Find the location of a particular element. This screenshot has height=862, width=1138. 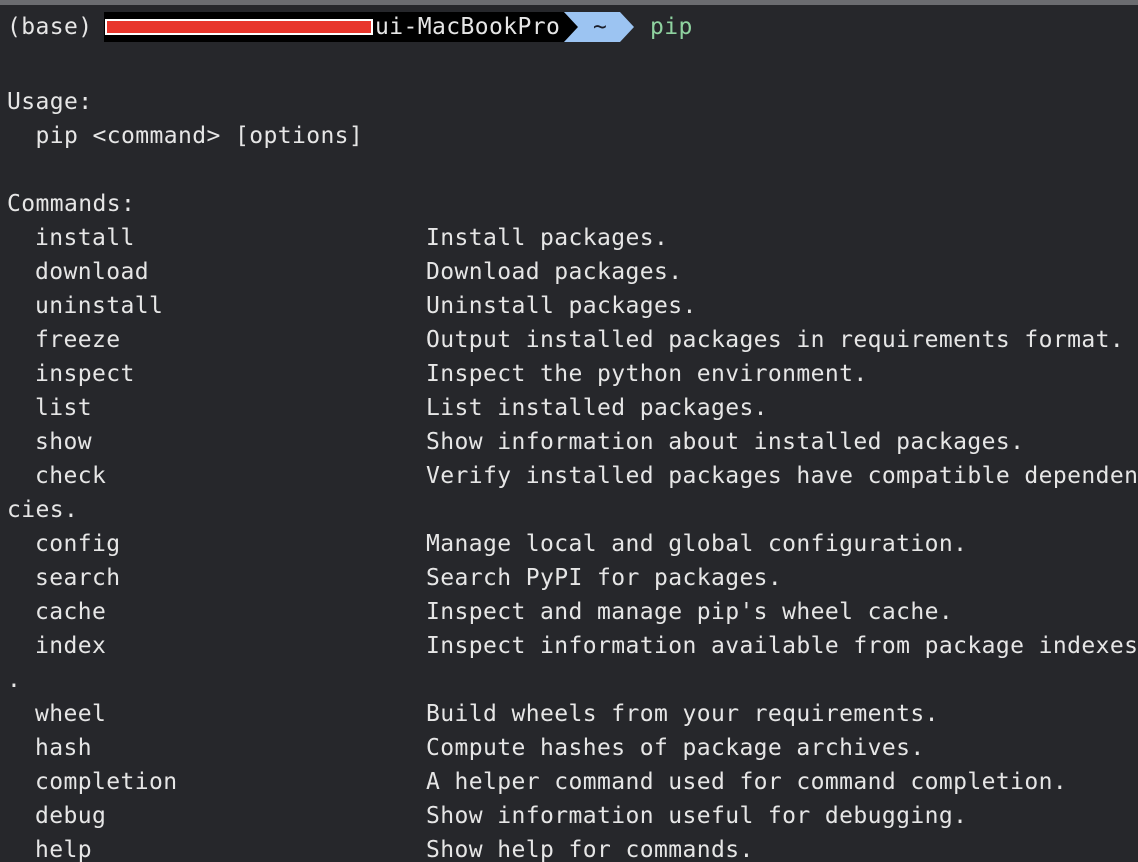

wrapped-text: cies. is located at coordinates (43, 510).